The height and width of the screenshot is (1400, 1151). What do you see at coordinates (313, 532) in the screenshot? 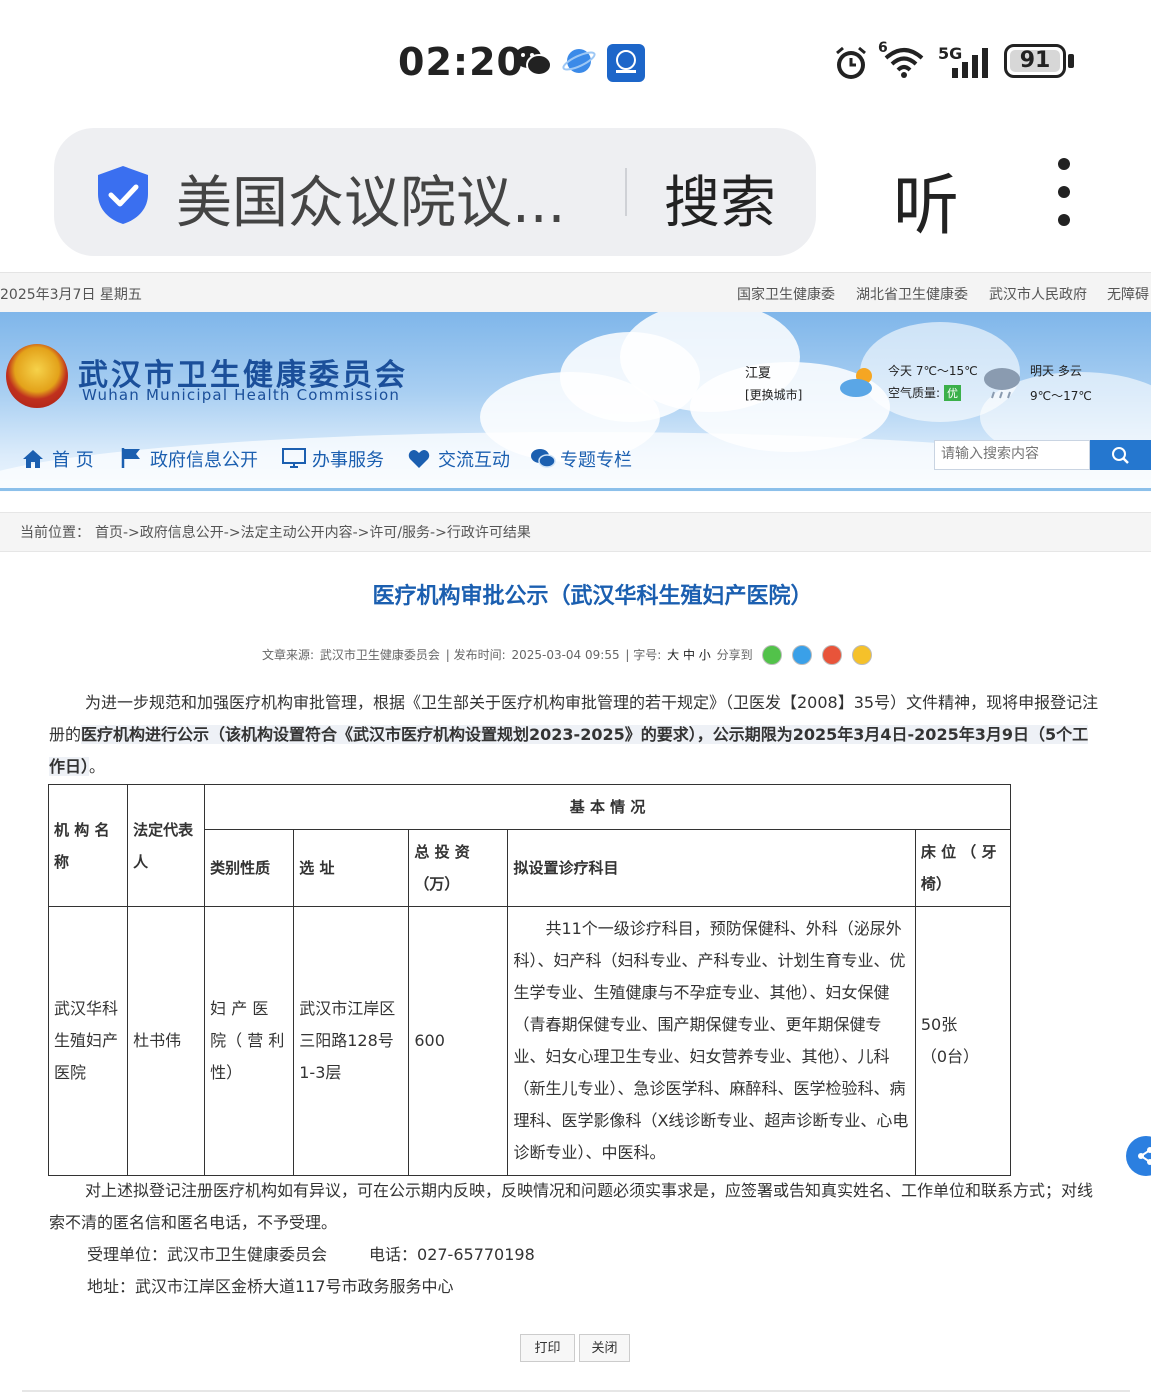
I see `breadcrumb: 首页->政府信息公开->法定主动公开内容->许可/服务->行政许可结果` at bounding box center [313, 532].